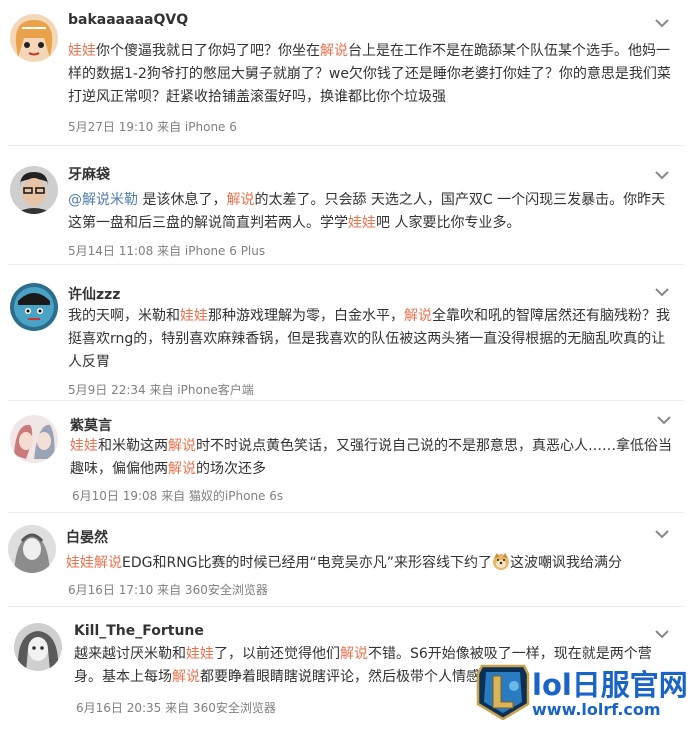 The width and height of the screenshot is (692, 730). I want to click on comment-text-segment: 不错。S6开始像被吸了一样，现在就是两个营, so click(510, 654).